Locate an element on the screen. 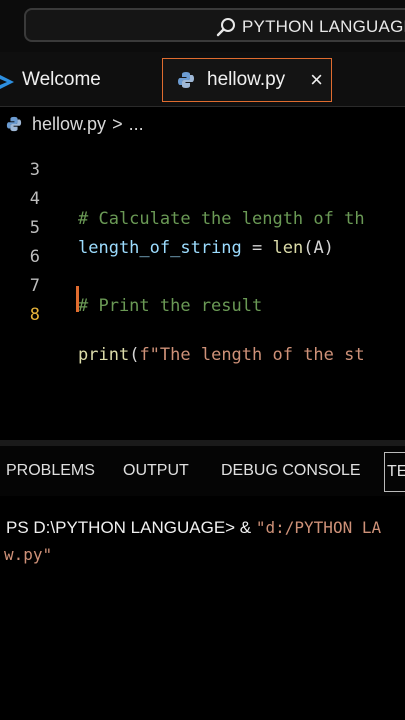  code-line-active: 8 print(f"The length of the st is located at coordinates (202, 325).